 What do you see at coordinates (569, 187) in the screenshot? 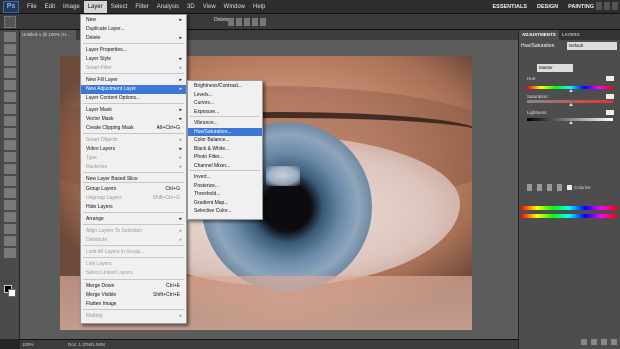
I see `colorize-checkbox` at bounding box center [569, 187].